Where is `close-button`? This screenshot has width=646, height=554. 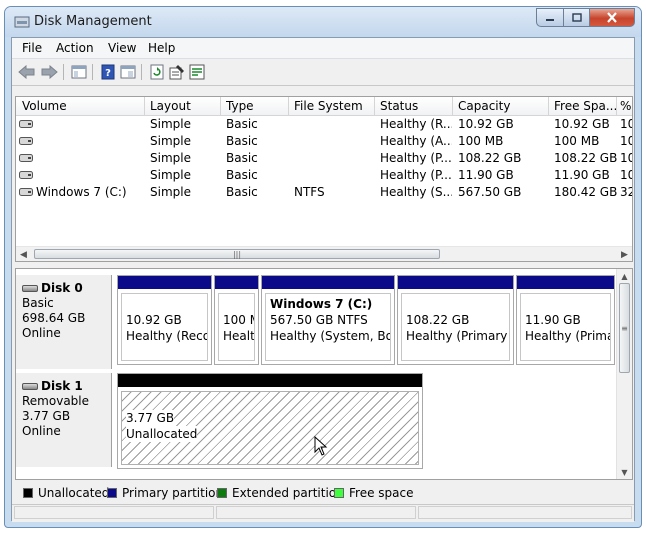 close-button is located at coordinates (612, 17).